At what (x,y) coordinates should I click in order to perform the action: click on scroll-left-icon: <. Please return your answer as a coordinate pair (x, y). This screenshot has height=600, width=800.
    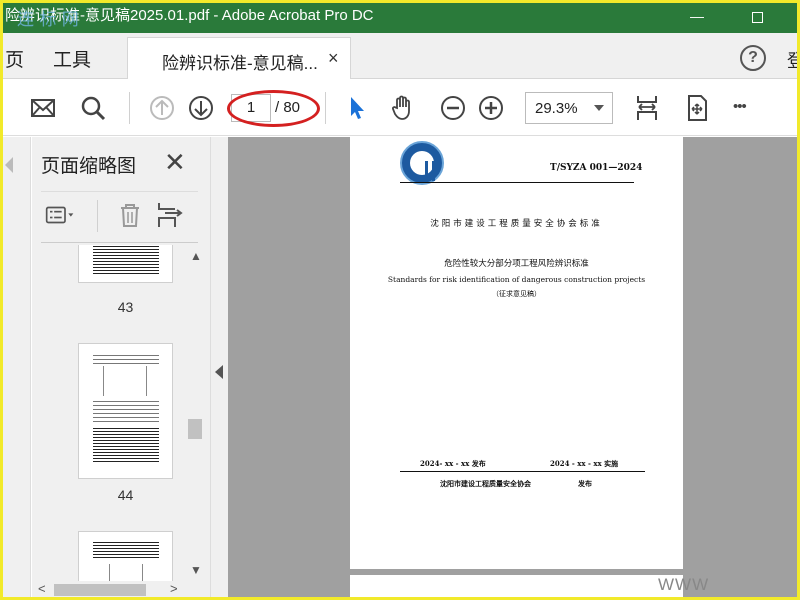
    Looking at the image, I should click on (42, 588).